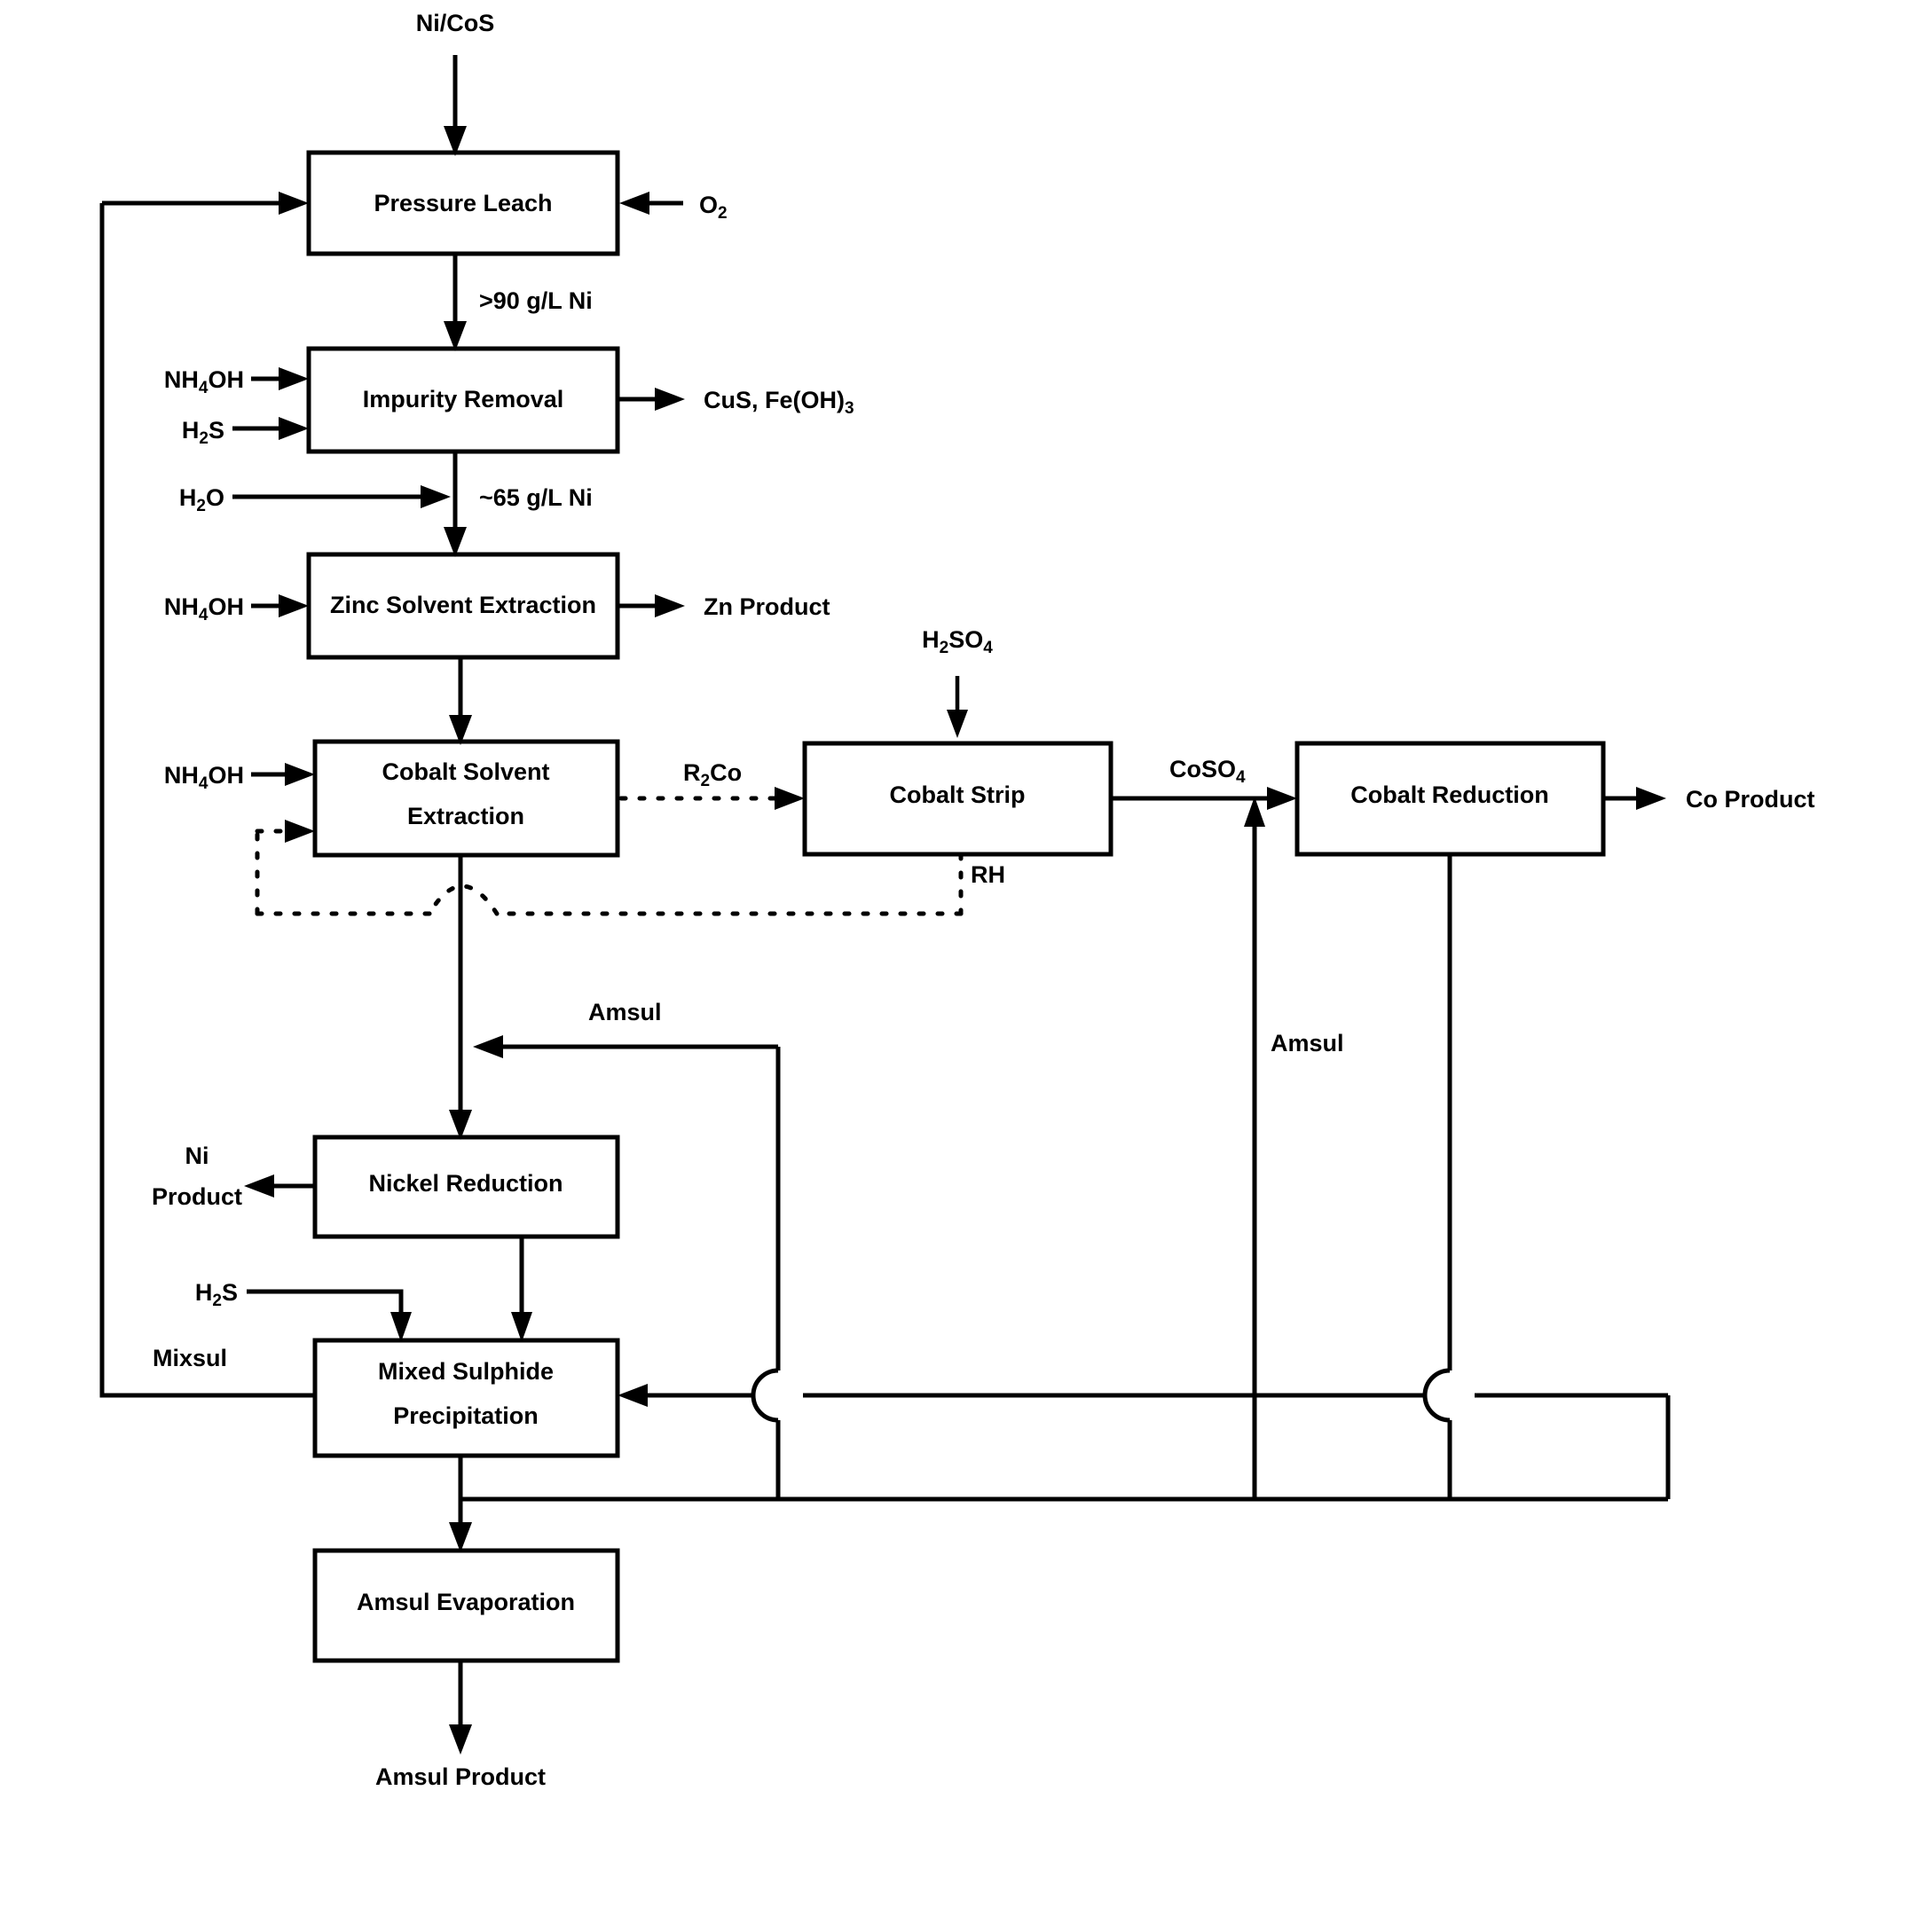  I want to click on box-label-impurity-removal: Impurity Removal, so click(464, 399).